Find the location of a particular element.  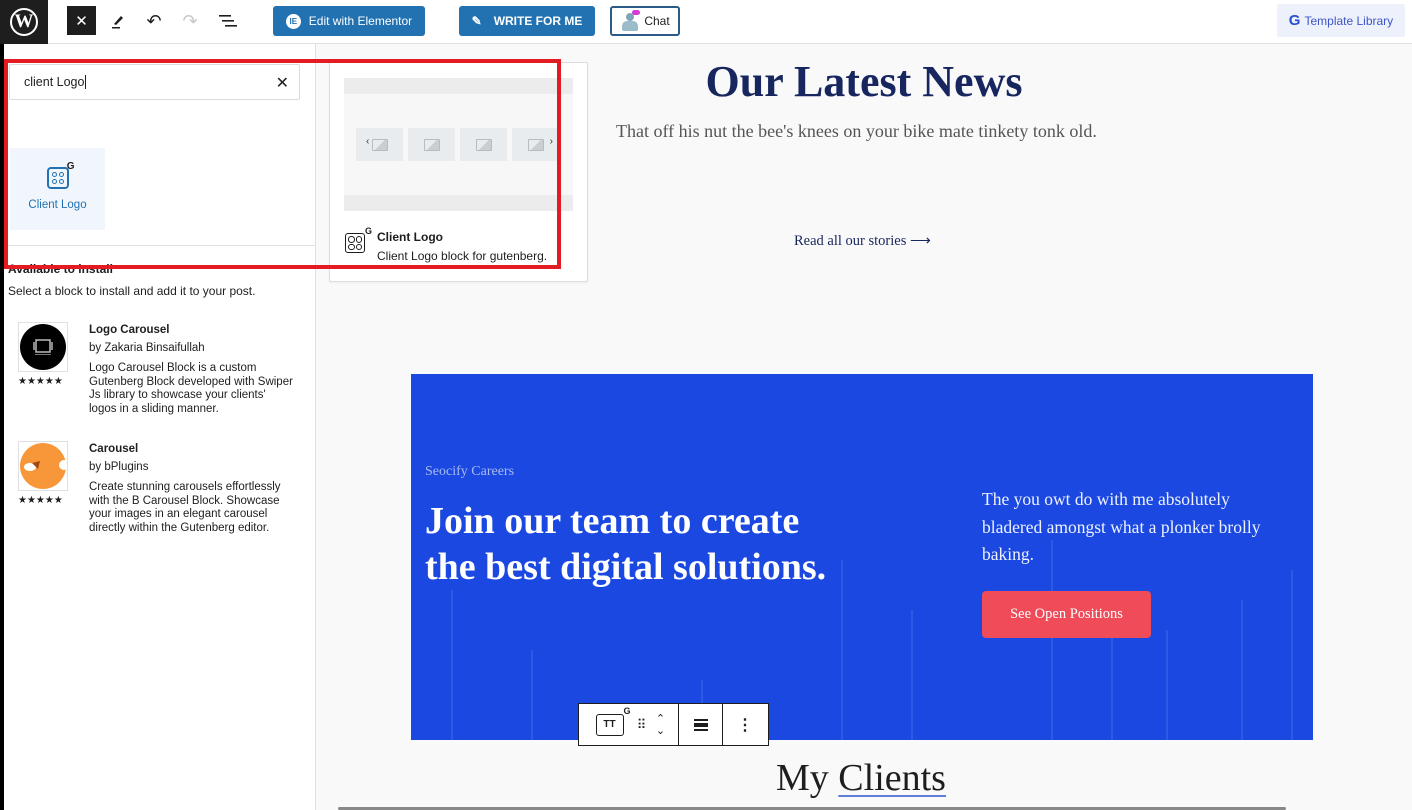

template-library-icon: G is located at coordinates (1294, 20).